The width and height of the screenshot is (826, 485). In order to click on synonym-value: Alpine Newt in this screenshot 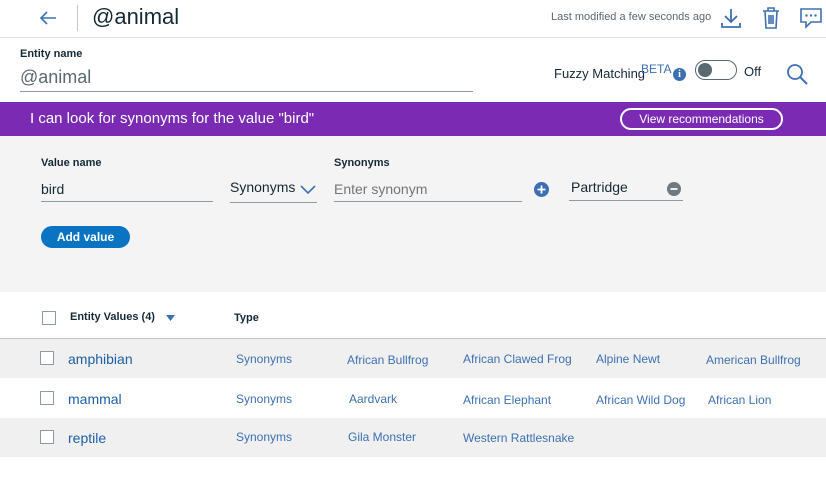, I will do `click(628, 359)`.